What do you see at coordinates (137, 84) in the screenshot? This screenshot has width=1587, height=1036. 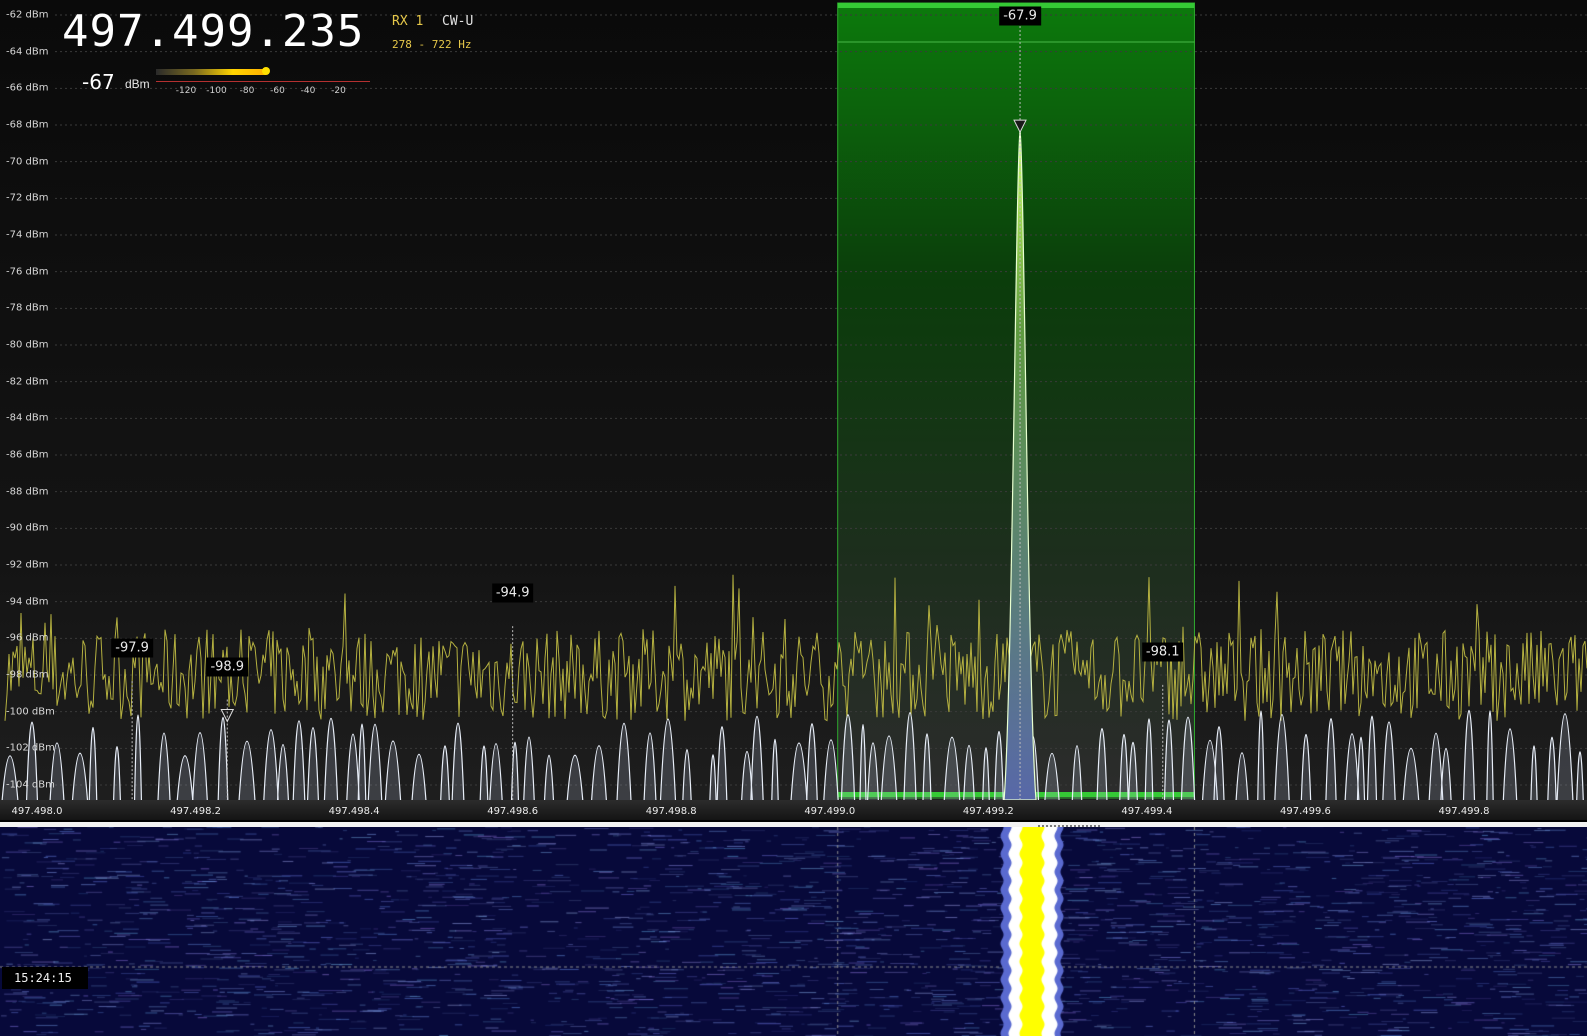 I see `smeter-unit: dBm` at bounding box center [137, 84].